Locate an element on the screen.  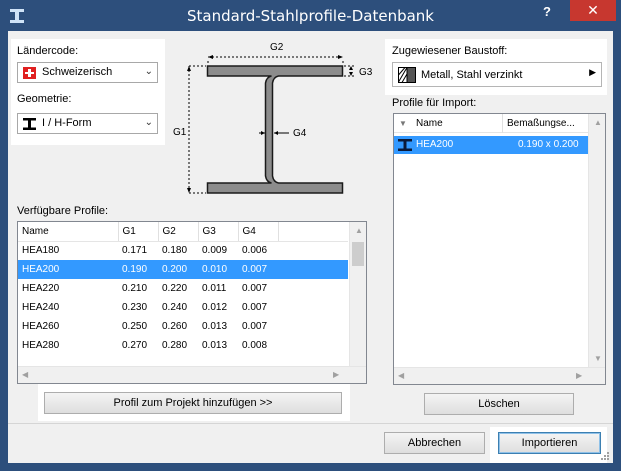
cell-name: HEA200 is located at coordinates (68, 269).